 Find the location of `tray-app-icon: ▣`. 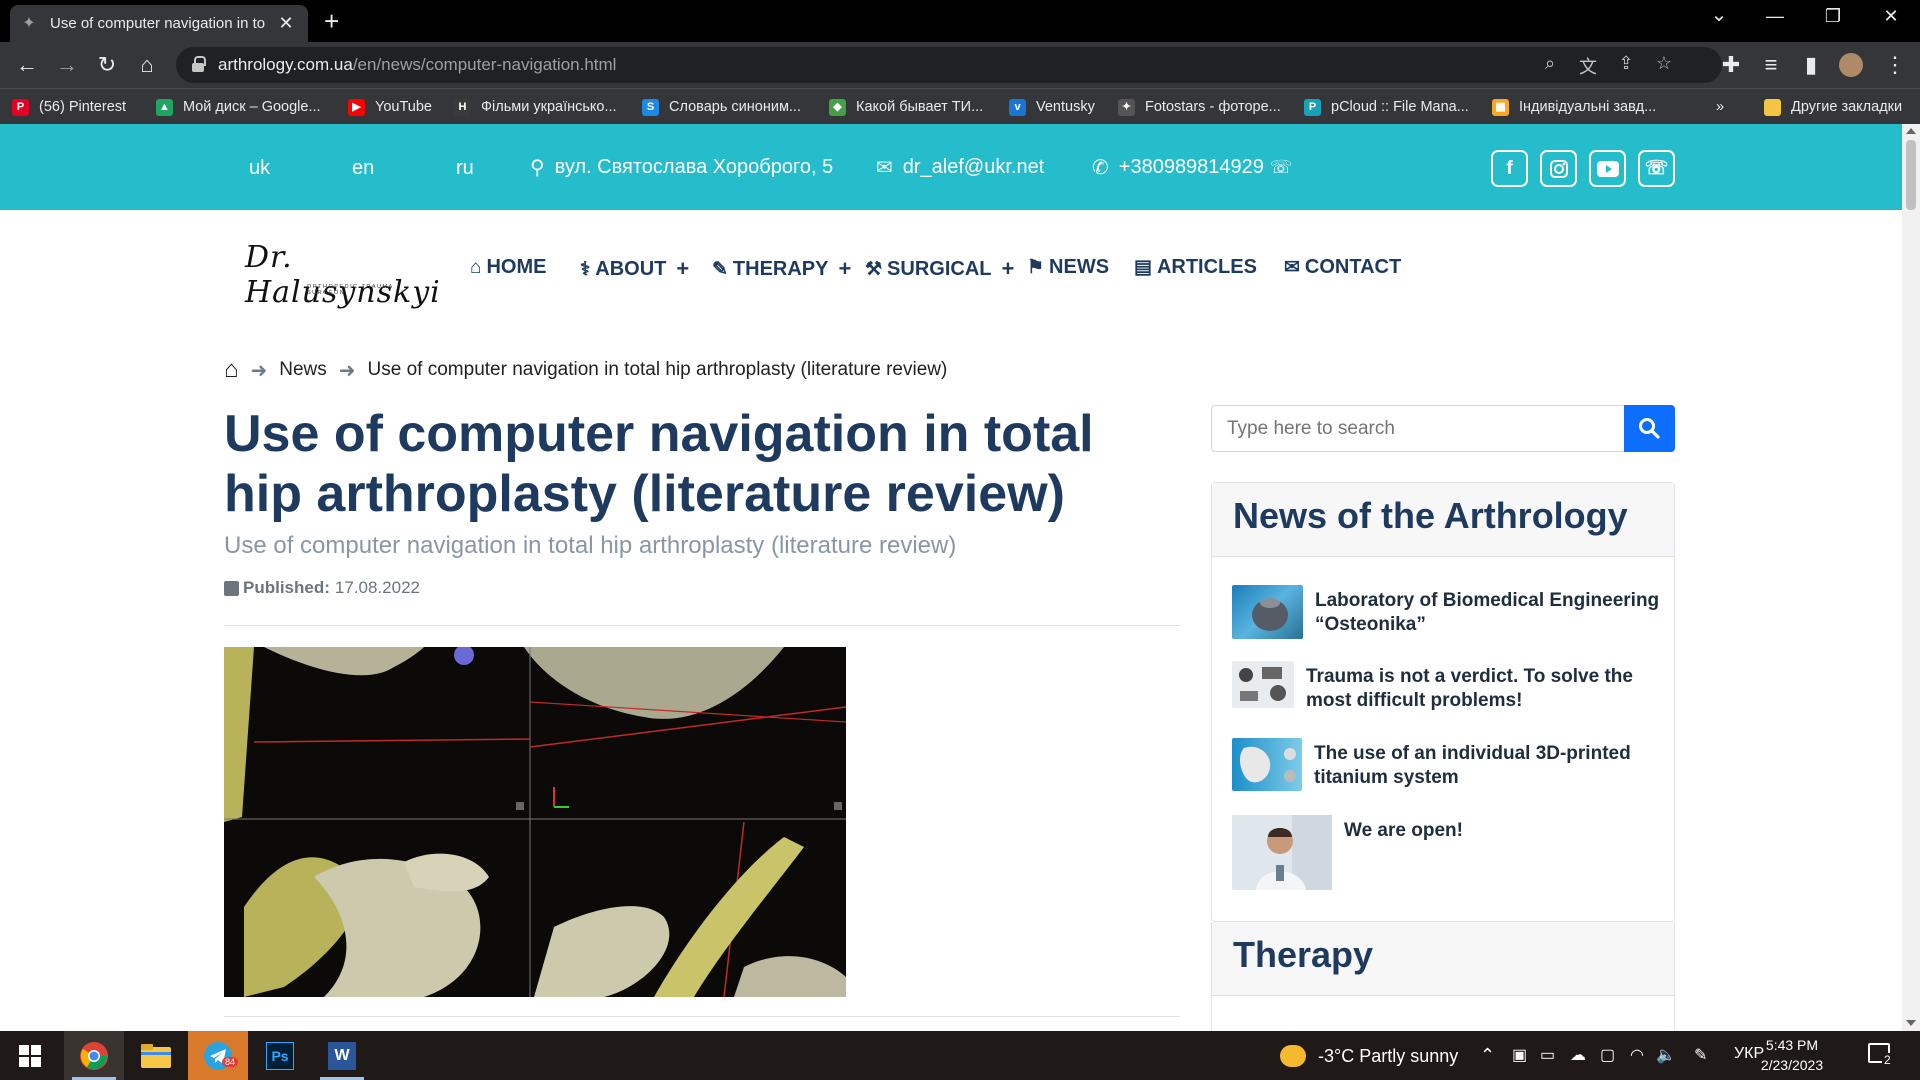

tray-app-icon: ▣ is located at coordinates (1519, 1055).